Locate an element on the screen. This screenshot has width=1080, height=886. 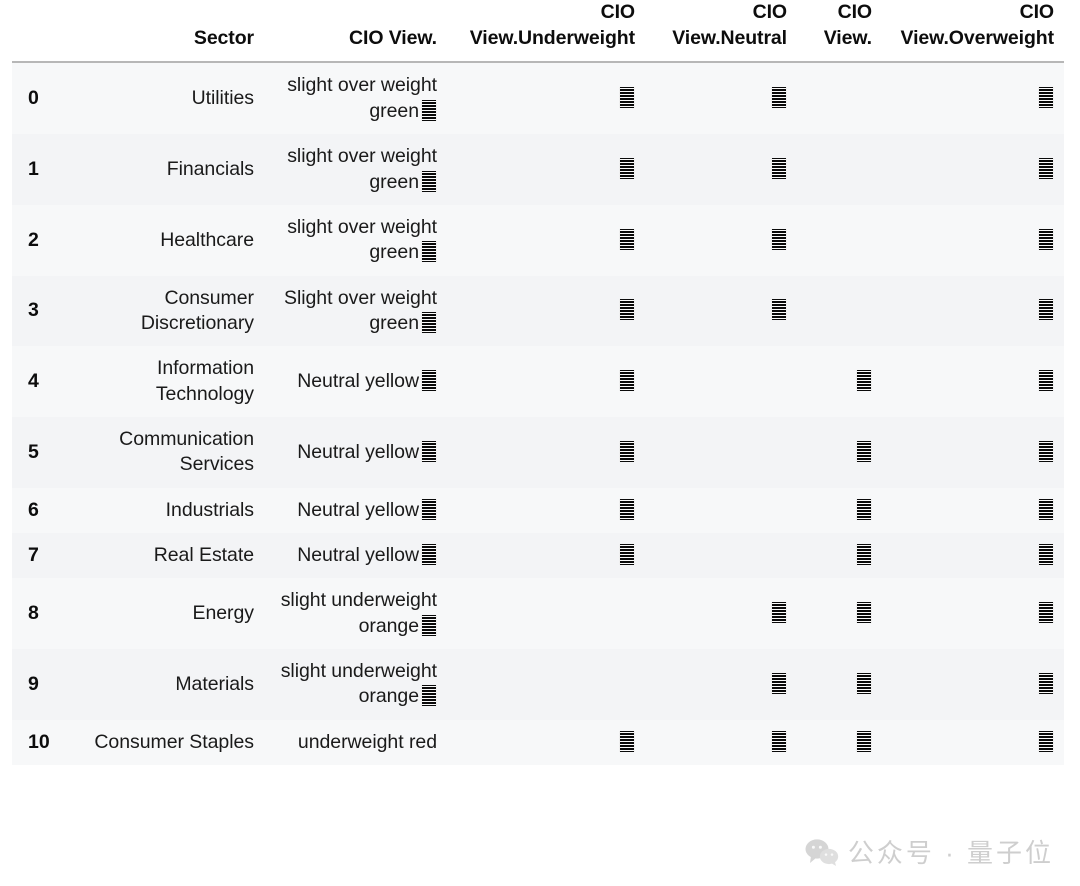
column-header-sector: Sector is located at coordinates (167, 32).